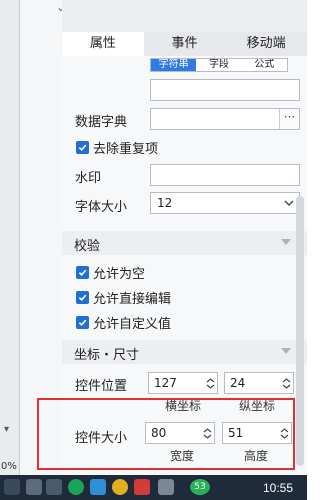 Image resolution: width=320 pixels, height=500 pixels. I want to click on y-value: 24, so click(238, 383).